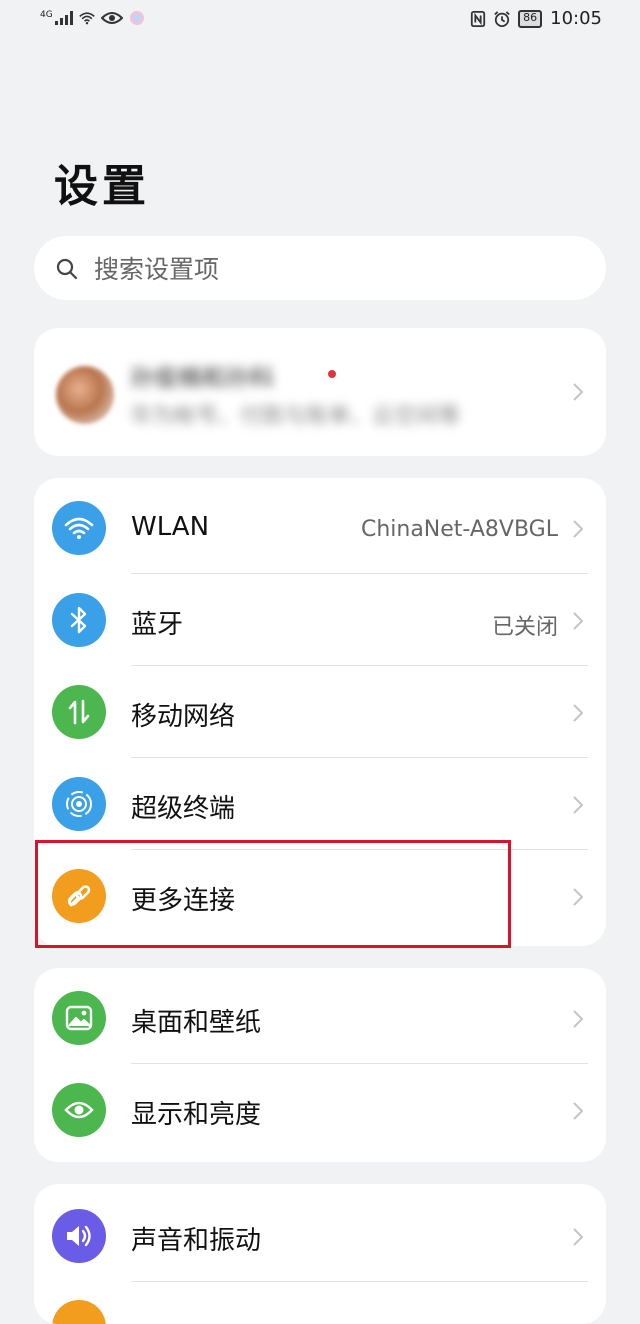 Image resolution: width=640 pixels, height=1324 pixels. I want to click on row-label: 蓝牙, so click(157, 625).